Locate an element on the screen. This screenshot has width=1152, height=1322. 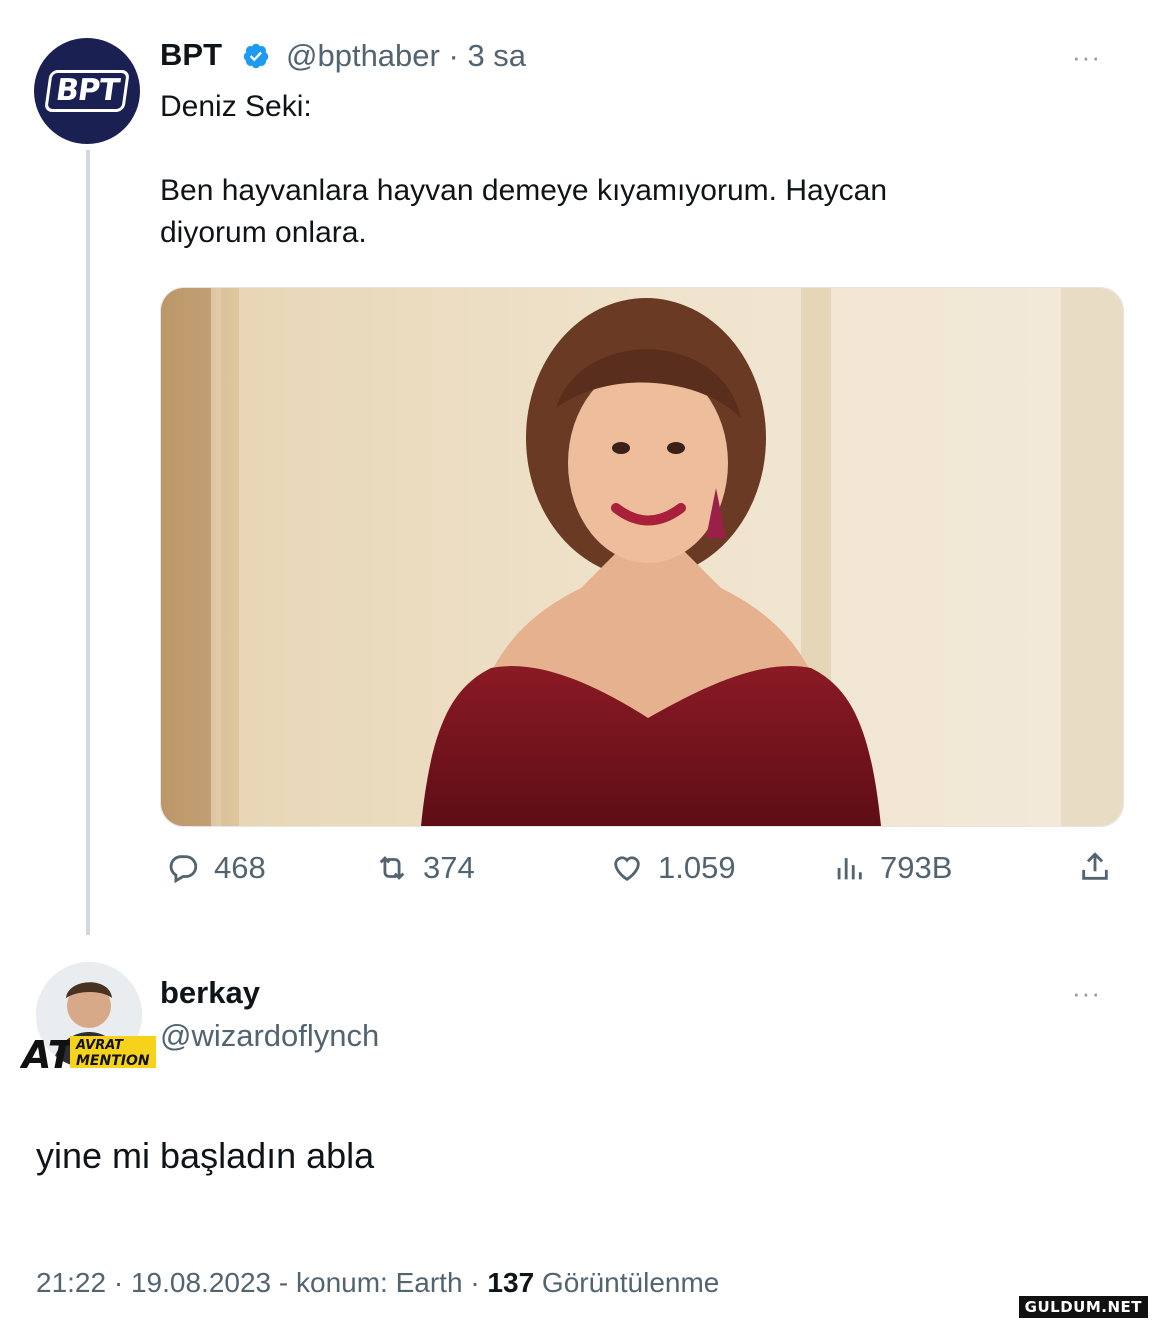
tweet-author-name: BPT is located at coordinates (191, 55).